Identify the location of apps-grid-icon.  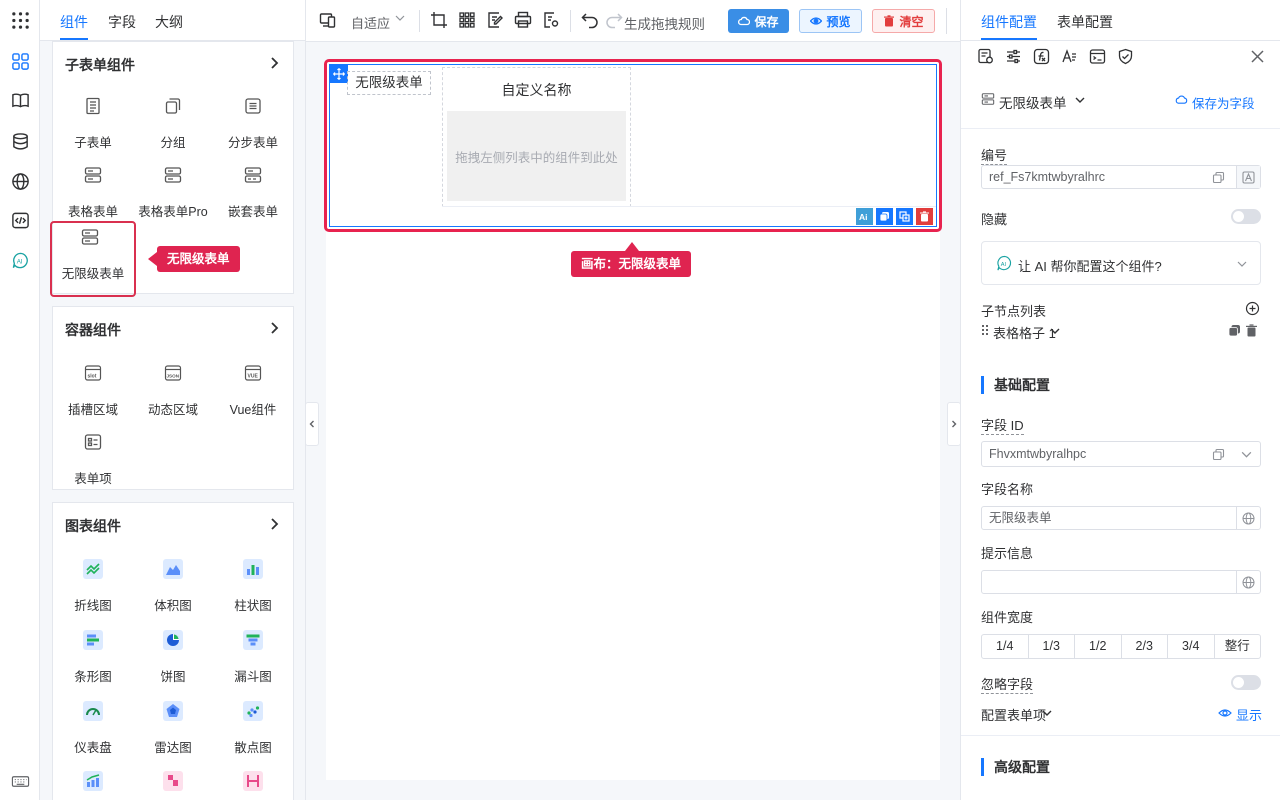
(20, 20).